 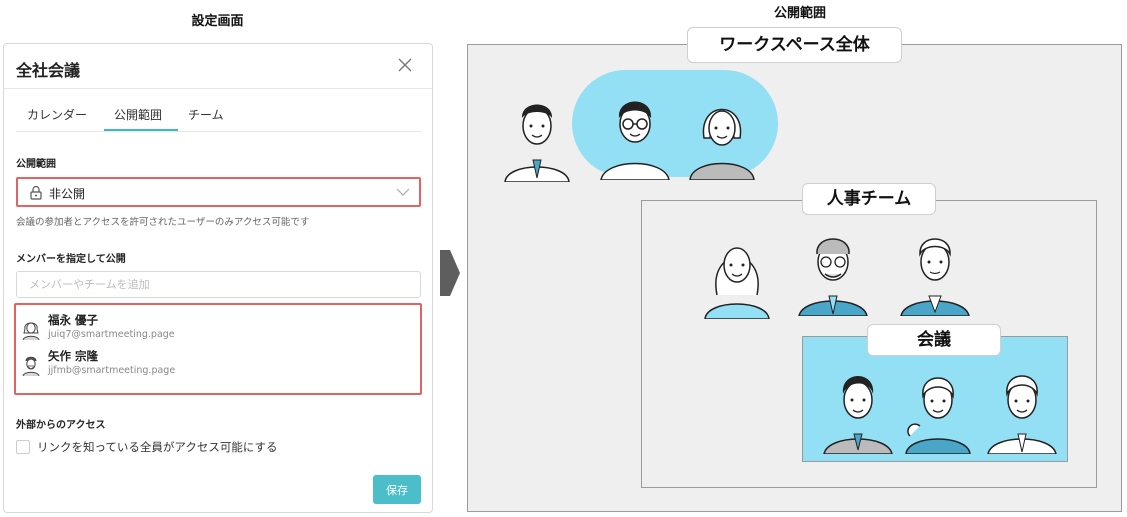 I want to click on members-section-label: メンバーを指定して公開, so click(x=71, y=259).